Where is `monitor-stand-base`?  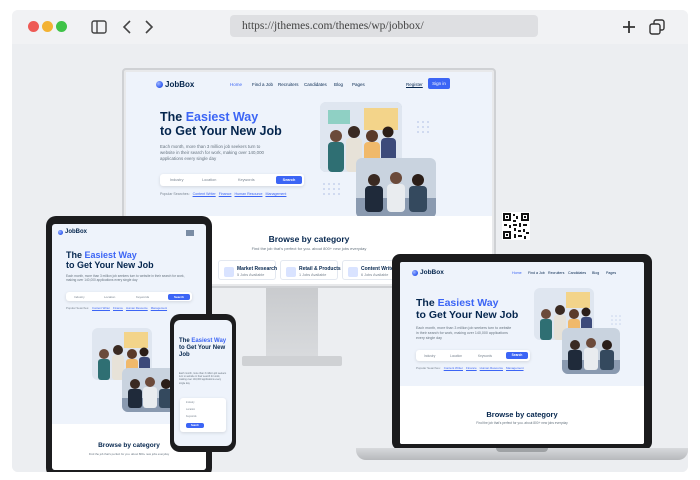 monitor-stand-base is located at coordinates (292, 361).